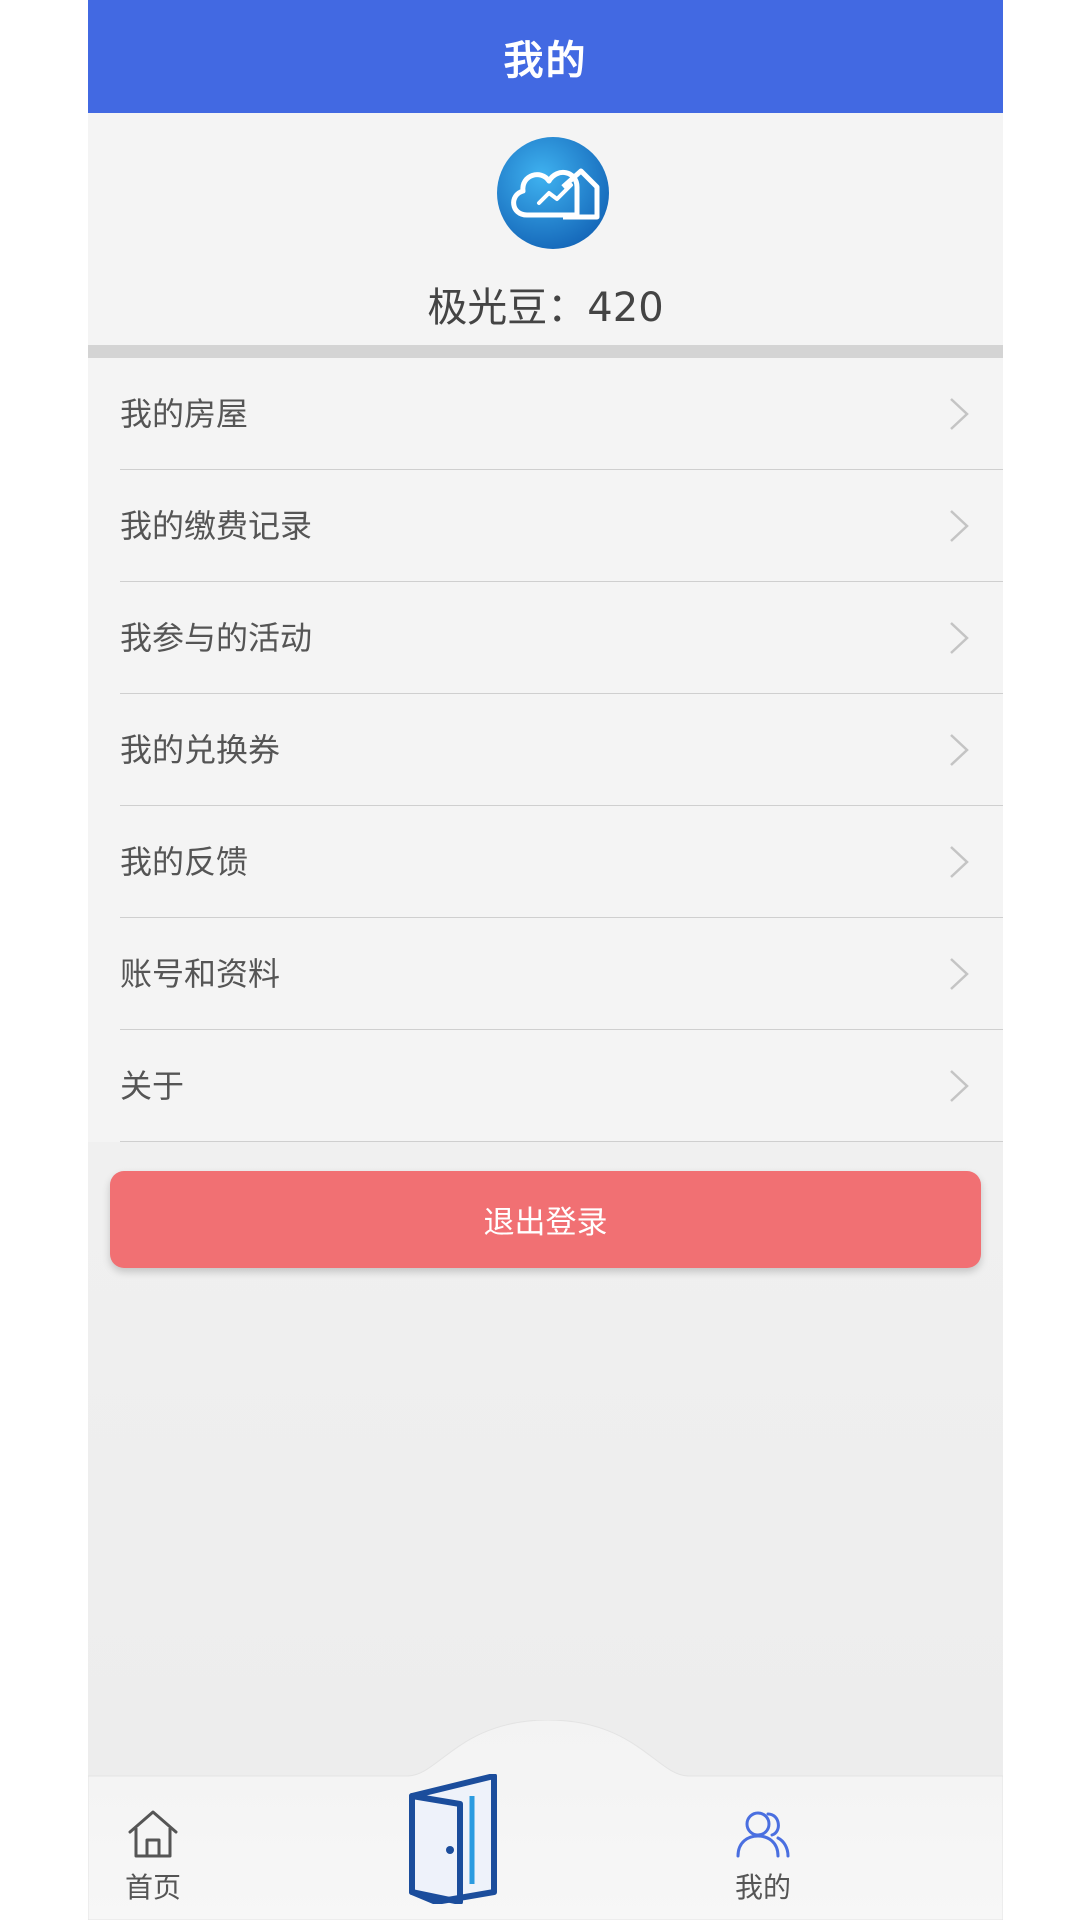 This screenshot has height=1920, width=1080. What do you see at coordinates (545, 862) in the screenshot?
I see `menu-item-my-feedback: 我的反馈` at bounding box center [545, 862].